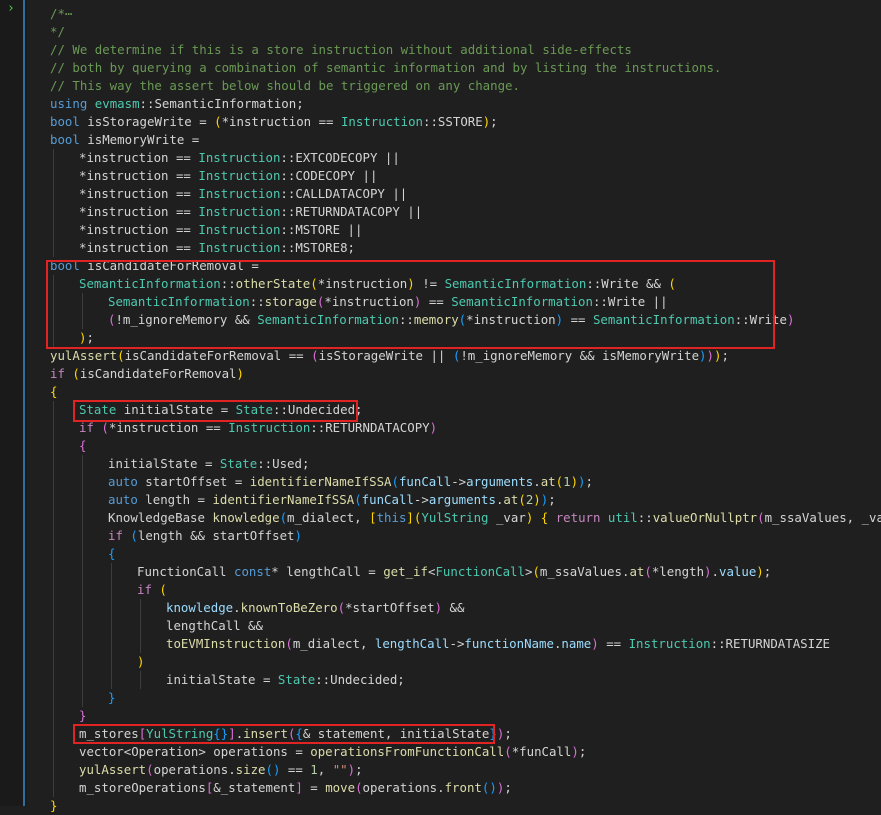 This screenshot has width=881, height=815. Describe the element at coordinates (315, 608) in the screenshot. I see `code-line: knowledge.knownToBeZero(*startOffset) &&` at that location.